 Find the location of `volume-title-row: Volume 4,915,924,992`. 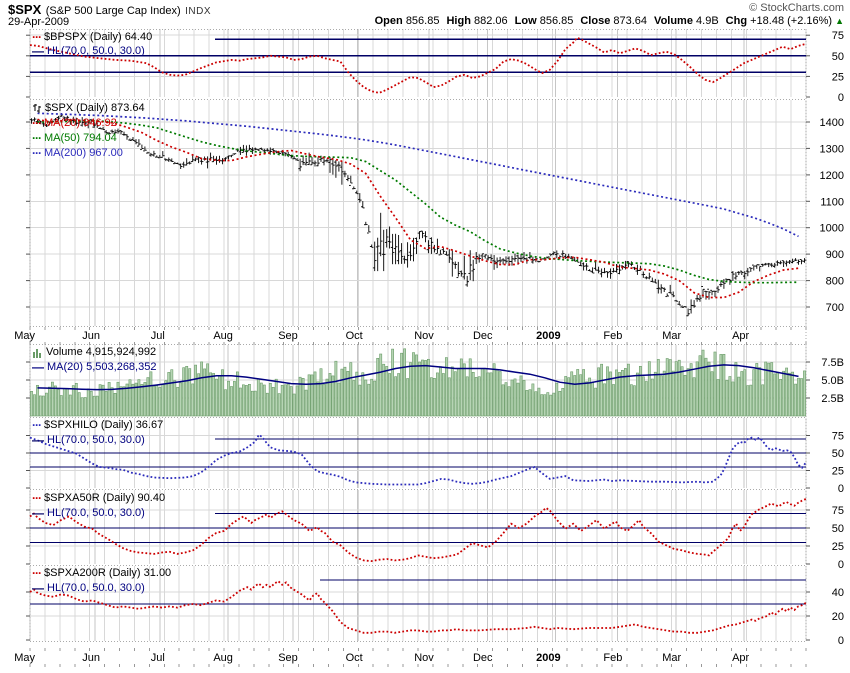

volume-title-row: Volume 4,915,924,992 is located at coordinates (94, 352).